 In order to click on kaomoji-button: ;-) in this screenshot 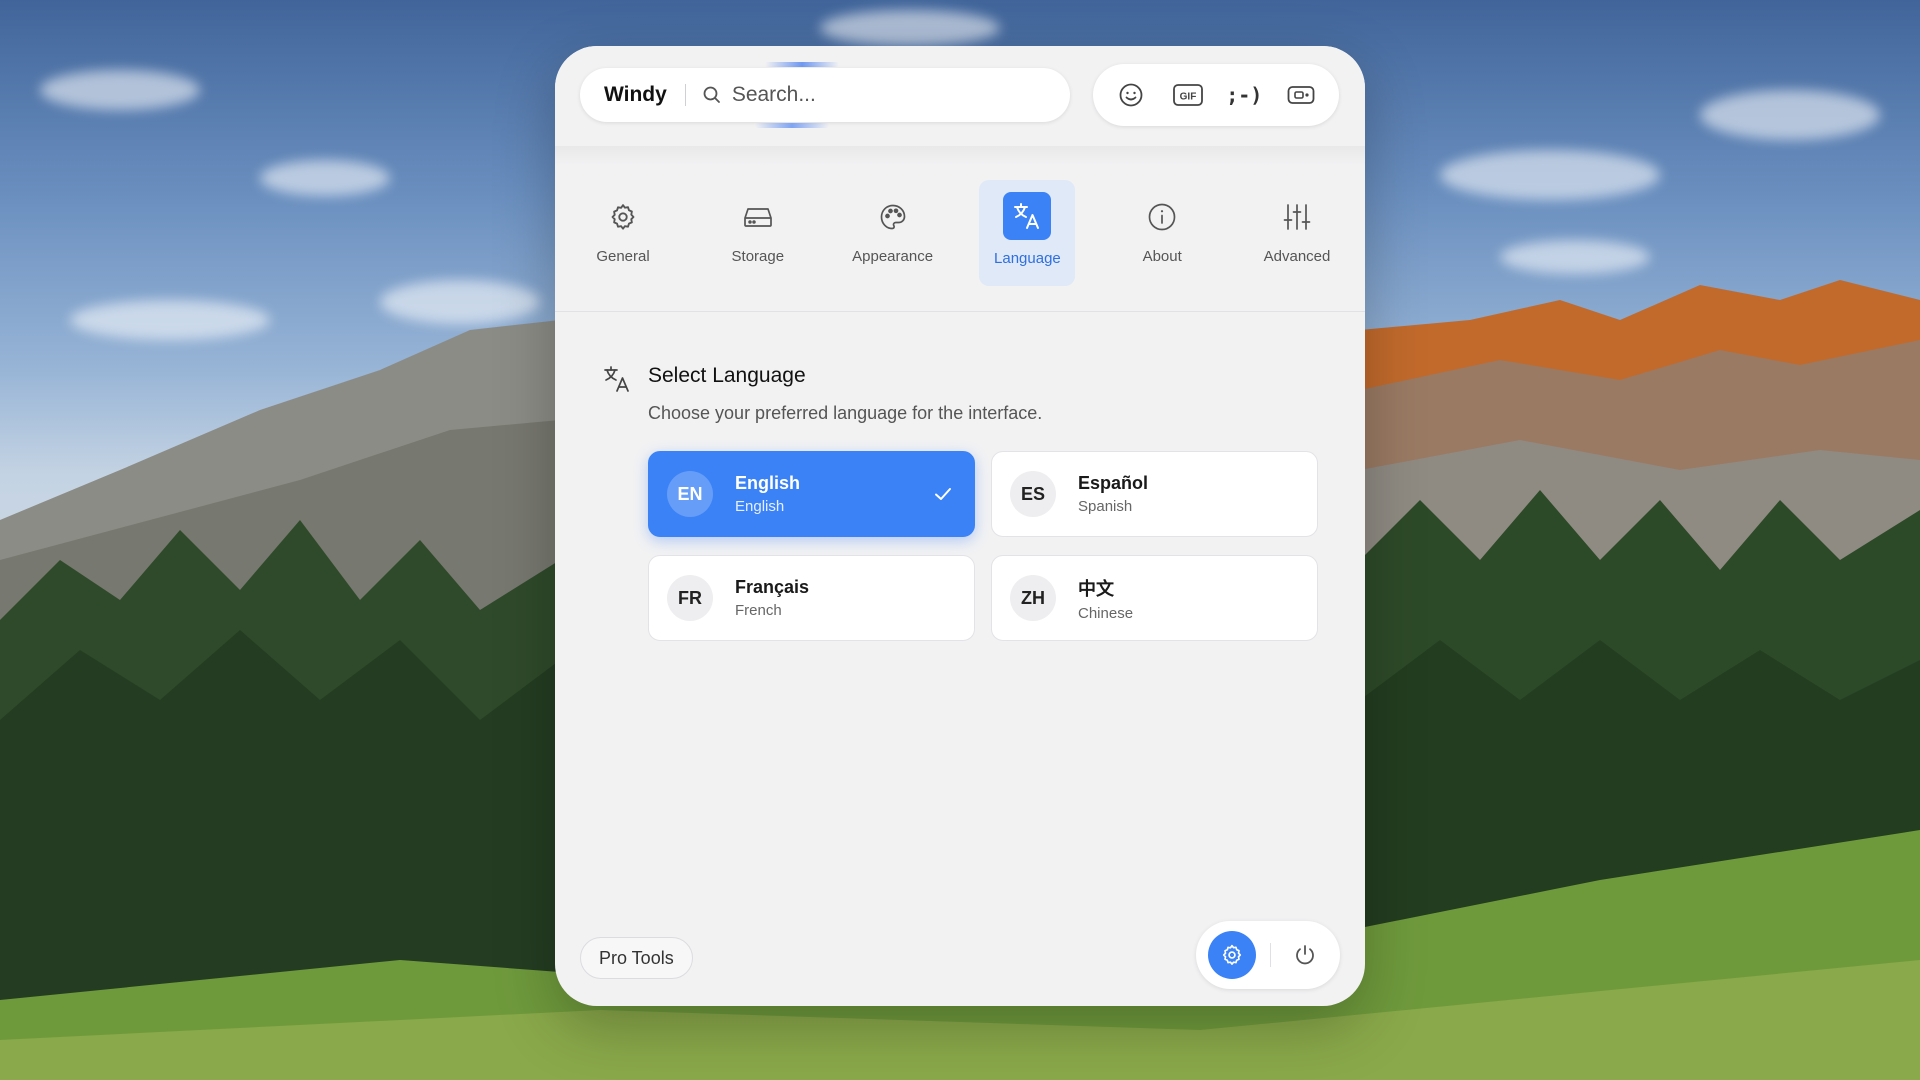, I will do `click(1244, 95)`.